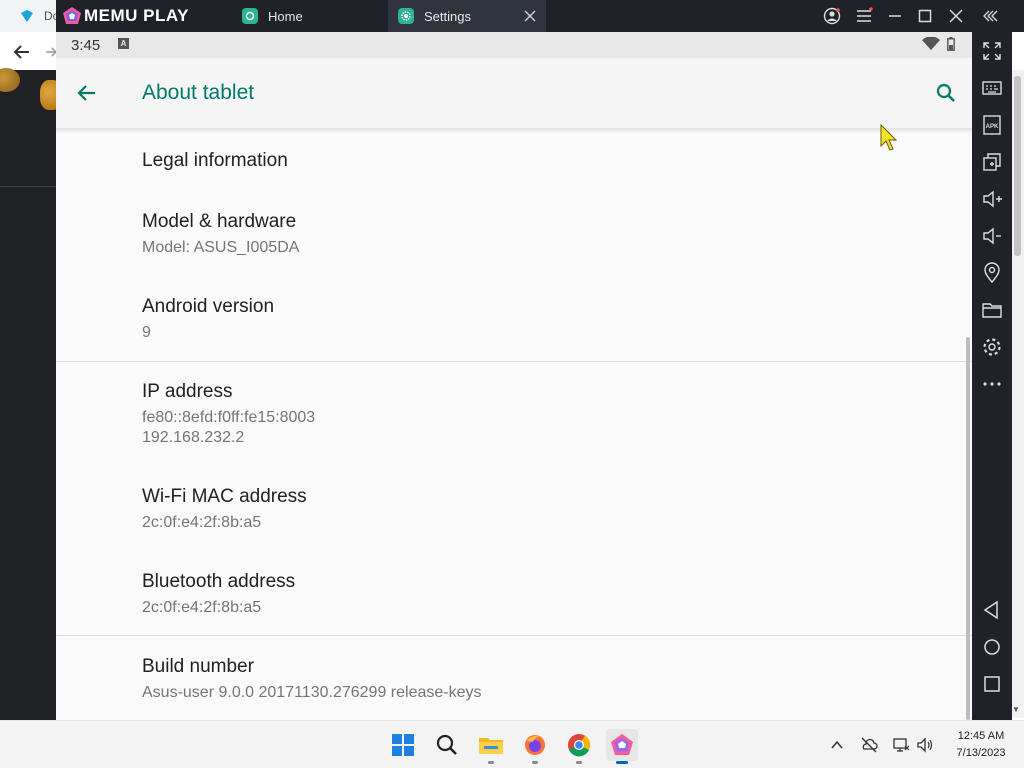  Describe the element at coordinates (285, 16) in the screenshot. I see `tab-label: Home` at that location.